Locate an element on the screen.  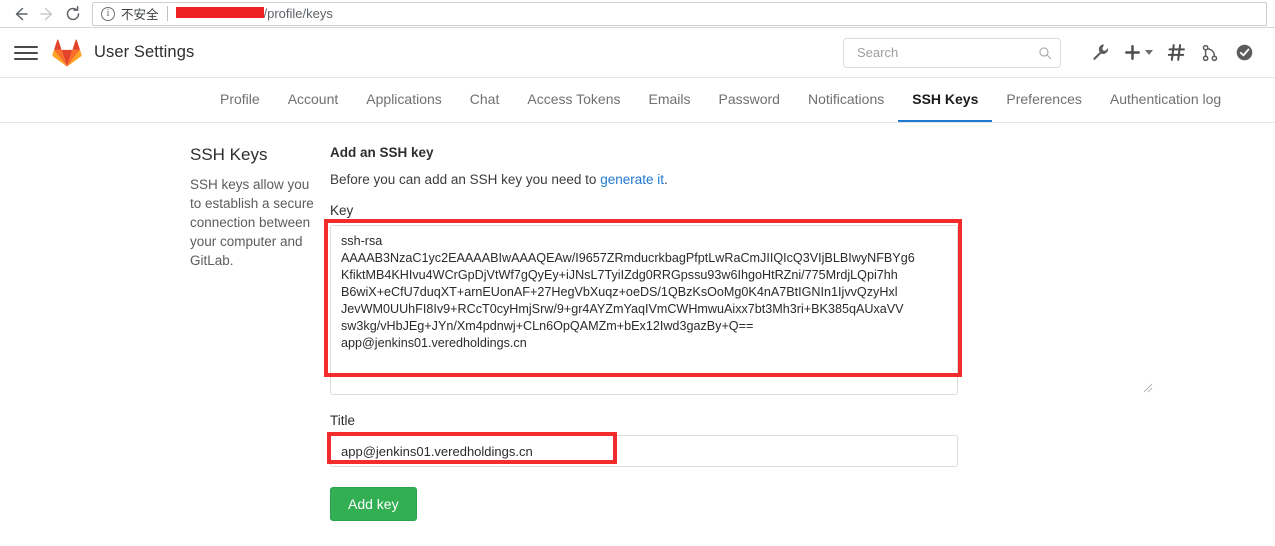
reload-icon is located at coordinates (73, 12).